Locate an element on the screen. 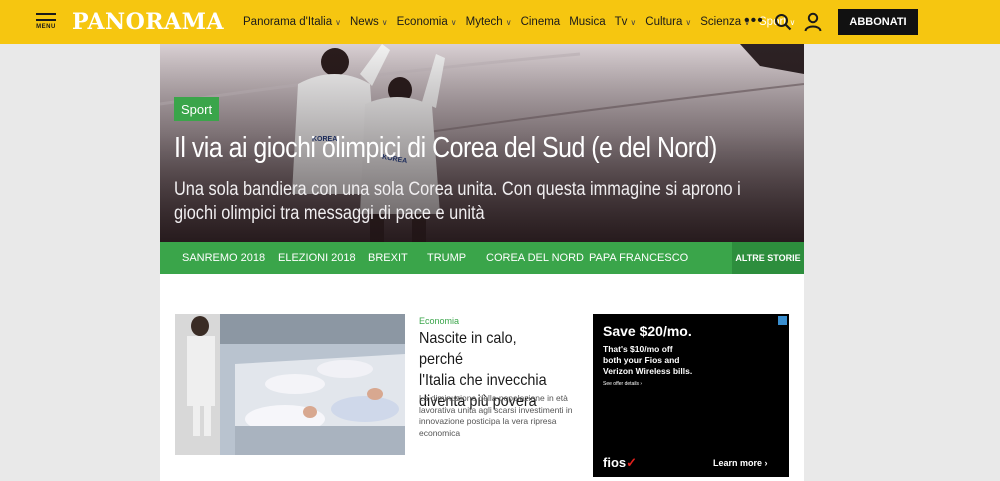 The image size is (1000, 481). nav-label: Tv is located at coordinates (621, 22).